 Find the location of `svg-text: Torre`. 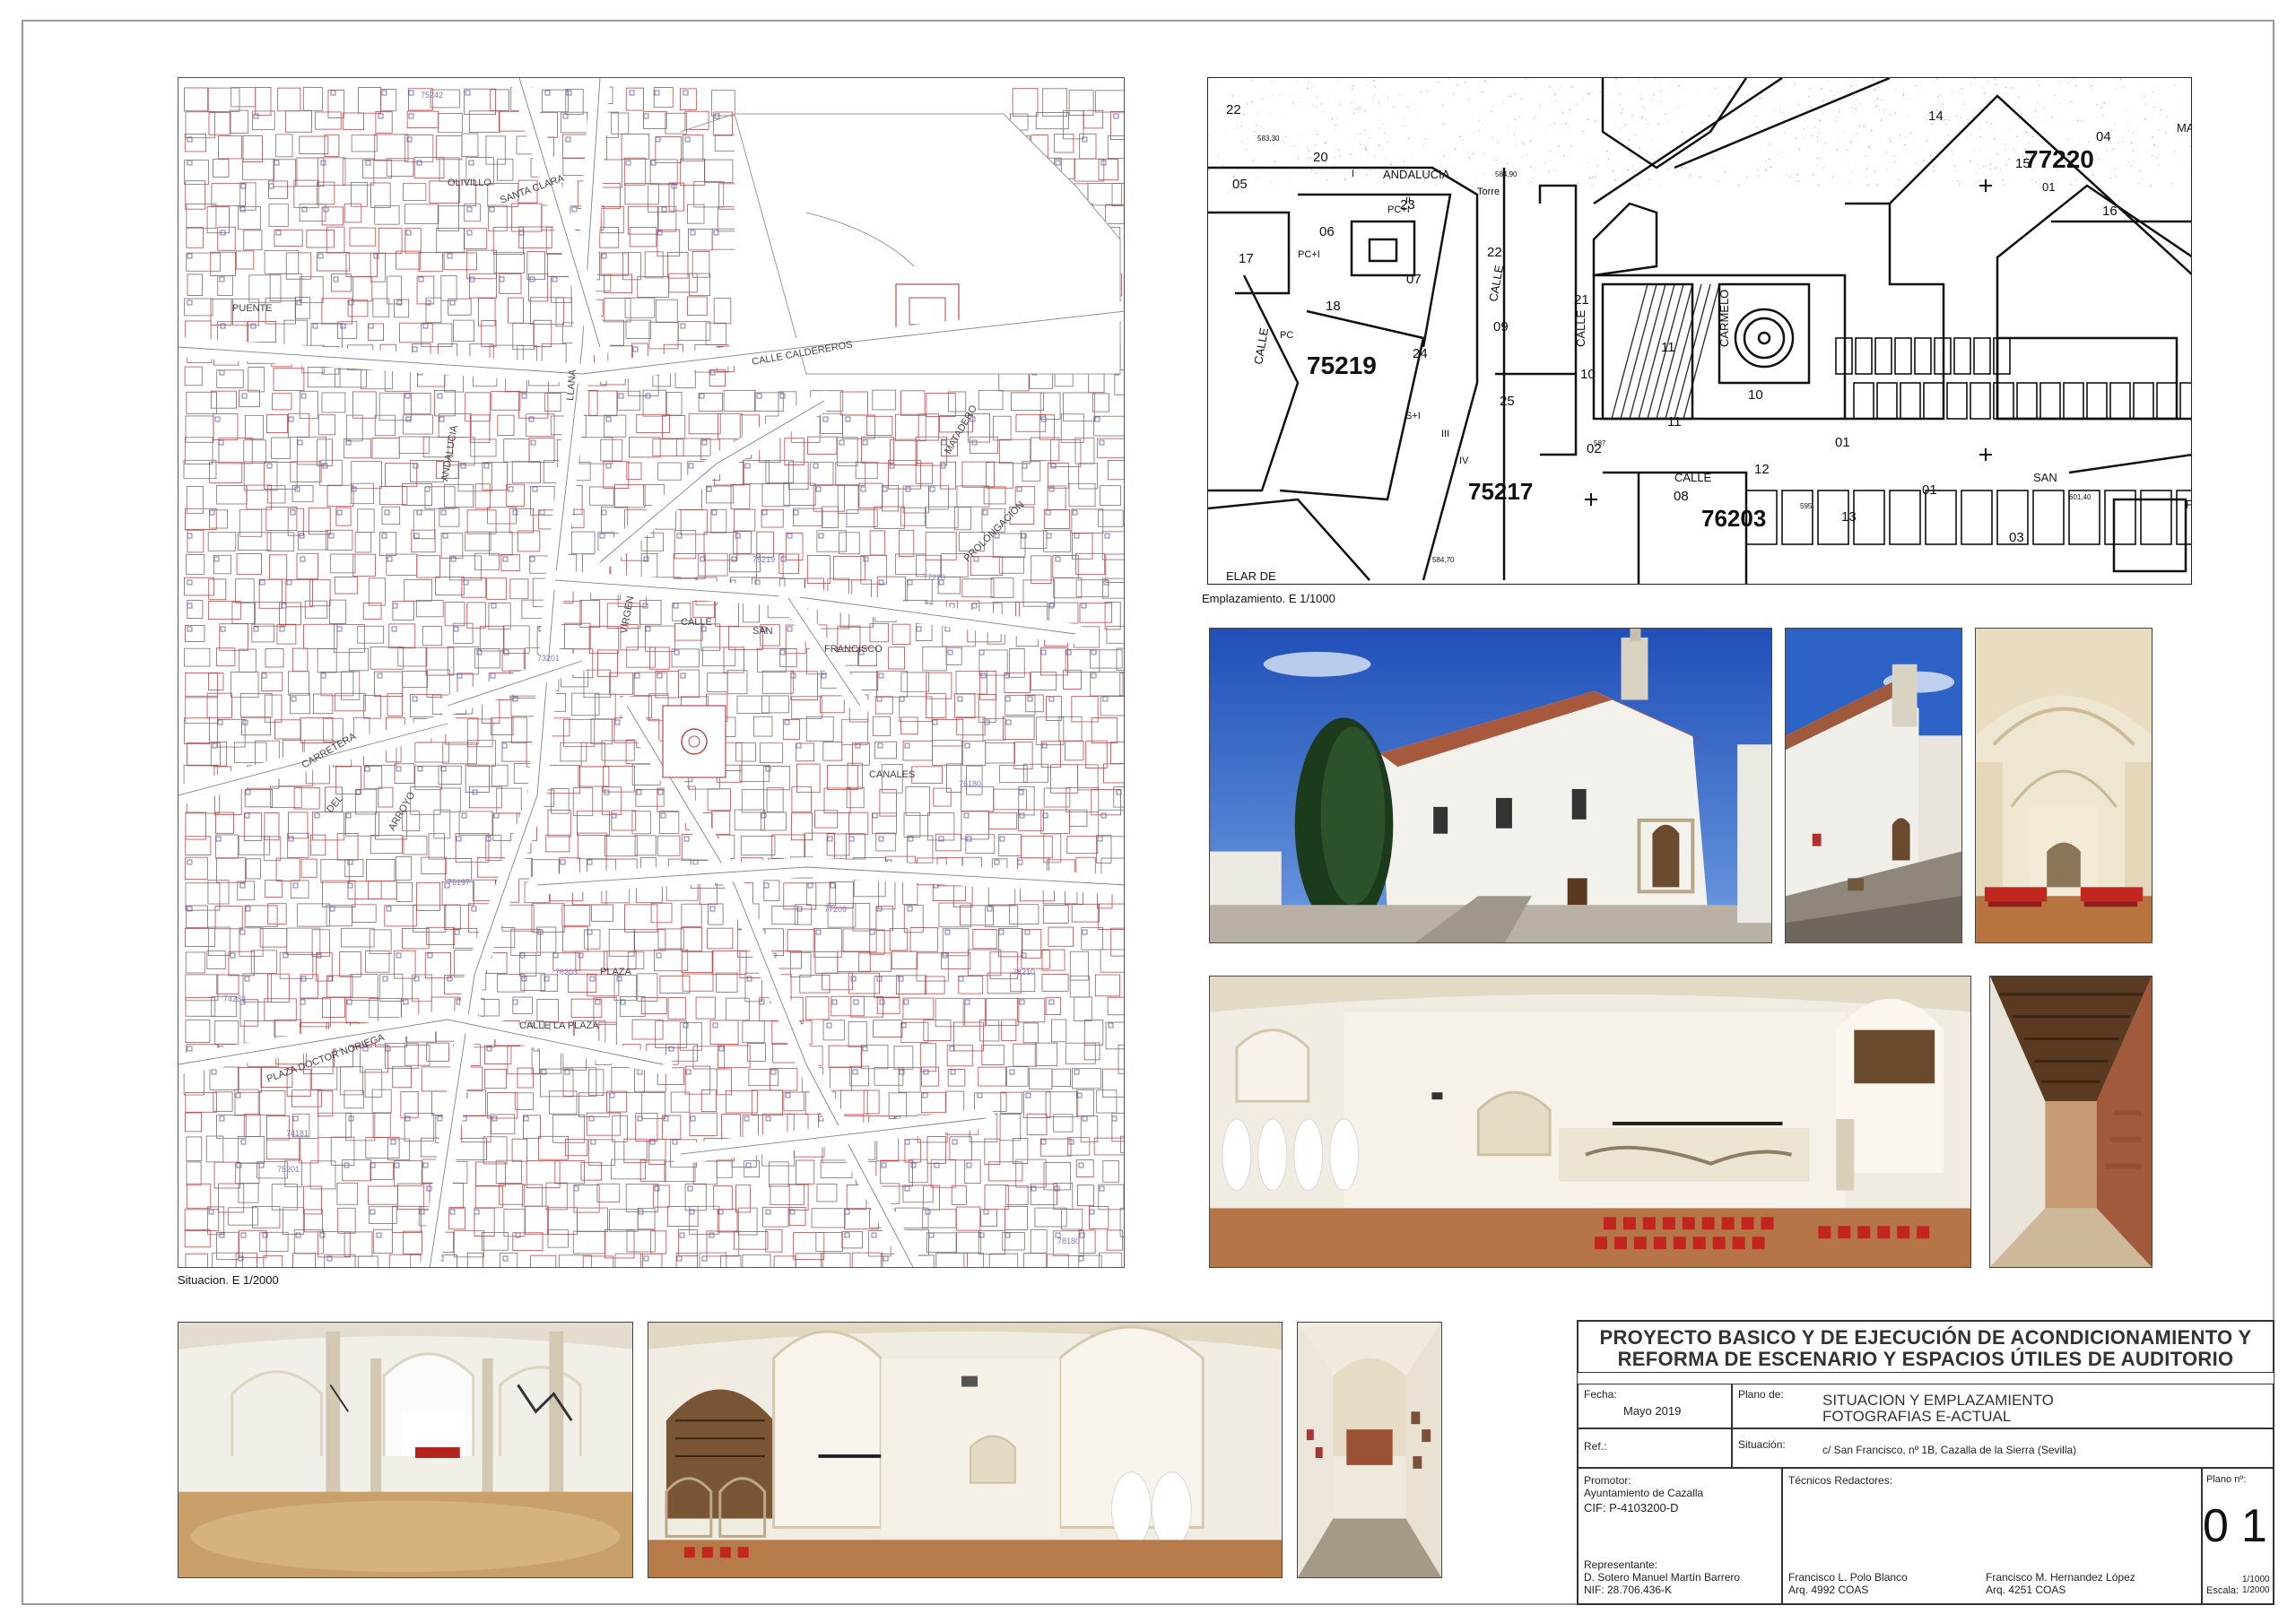

svg-text: Torre is located at coordinates (1488, 192).